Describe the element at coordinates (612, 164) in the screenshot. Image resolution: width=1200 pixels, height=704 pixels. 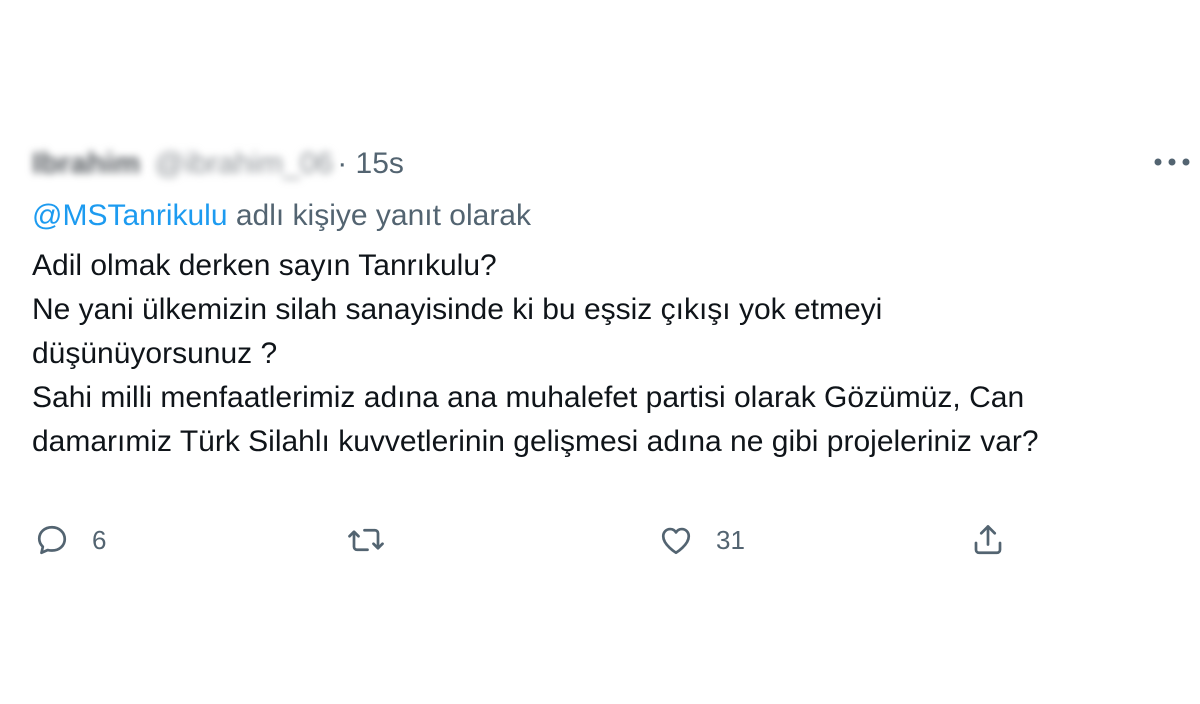
I see `tweet-header: Ibrahim @ibrahim_06 · 15s` at that location.